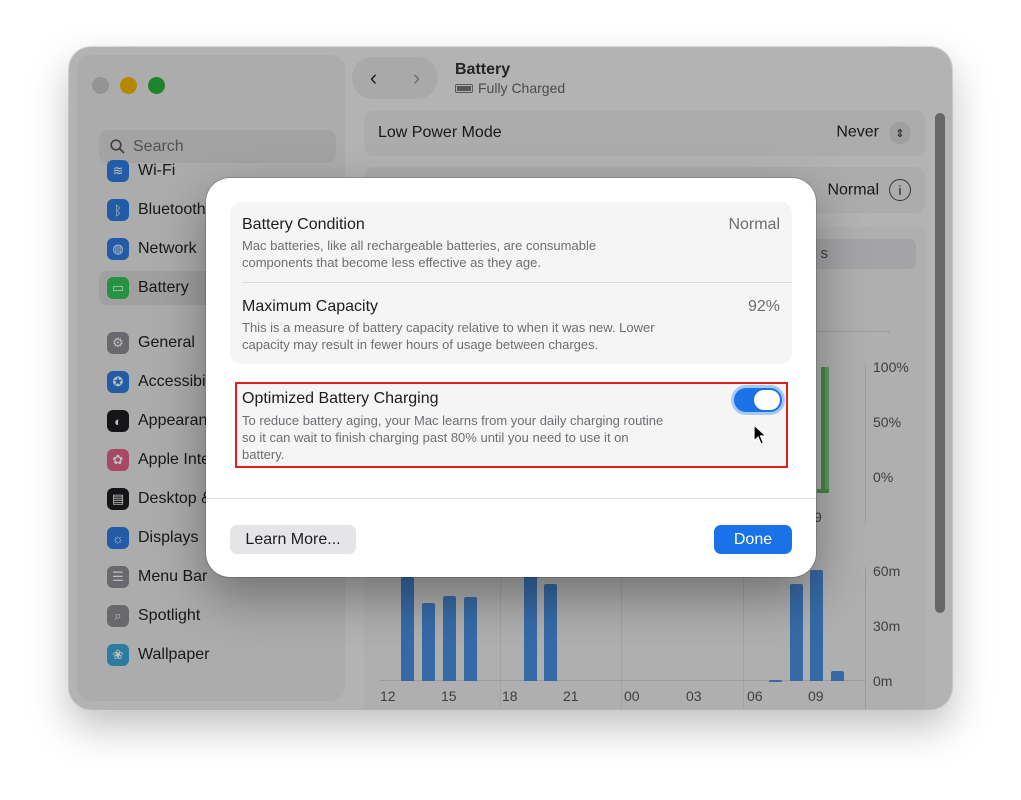  What do you see at coordinates (753, 539) in the screenshot?
I see `done-button: Done` at bounding box center [753, 539].